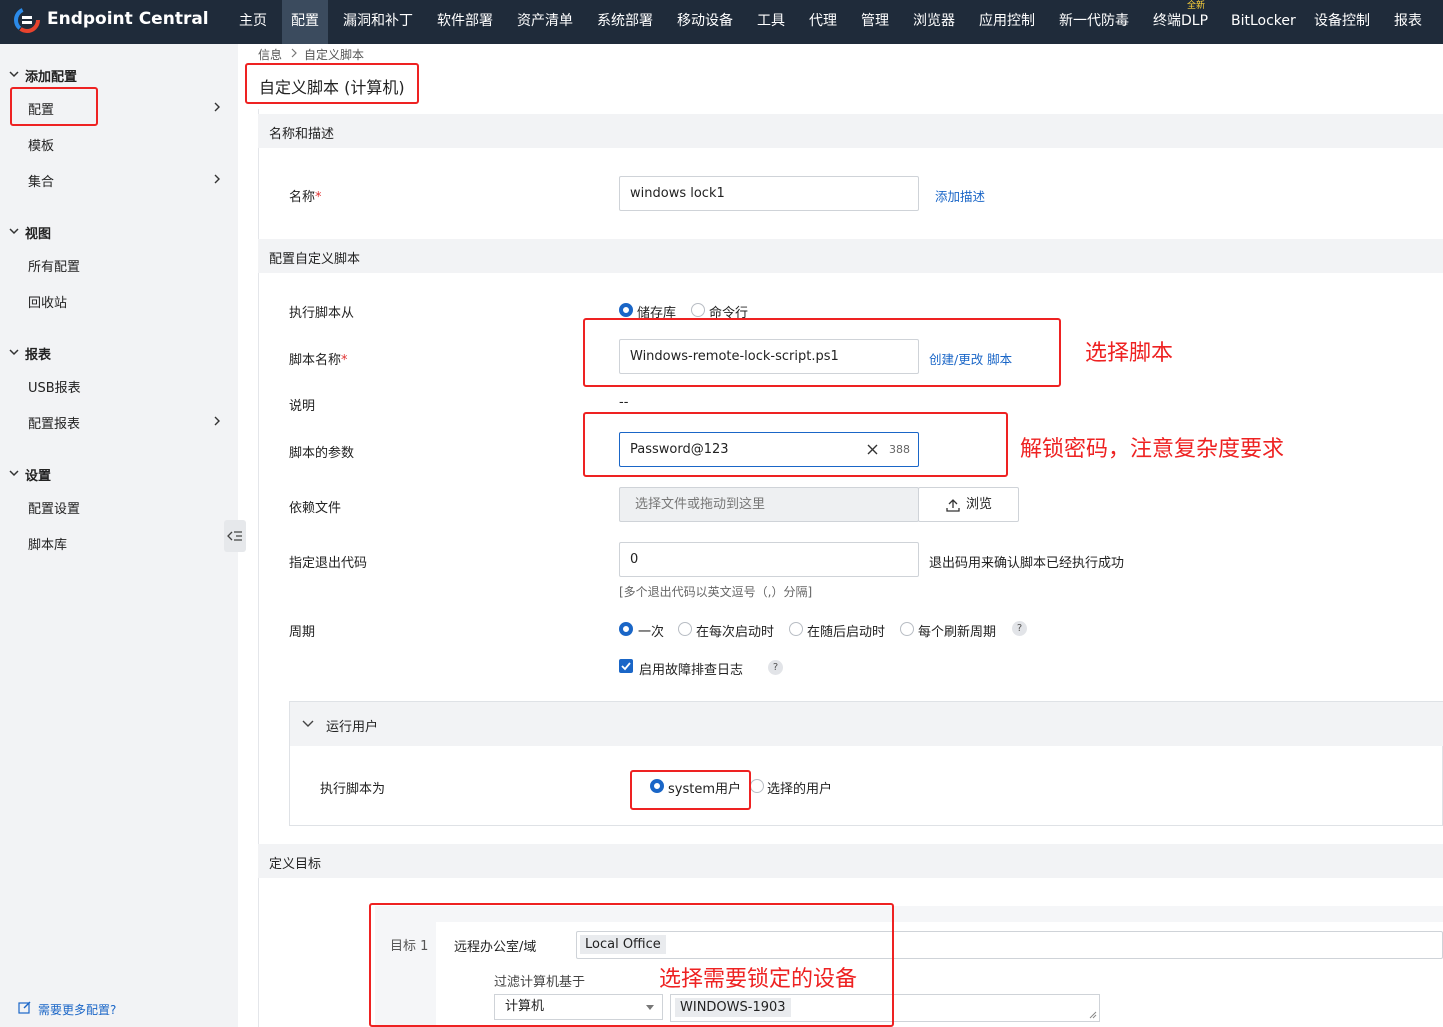 Image resolution: width=1443 pixels, height=1027 pixels. Describe the element at coordinates (626, 629) in the screenshot. I see `radio-once` at that location.